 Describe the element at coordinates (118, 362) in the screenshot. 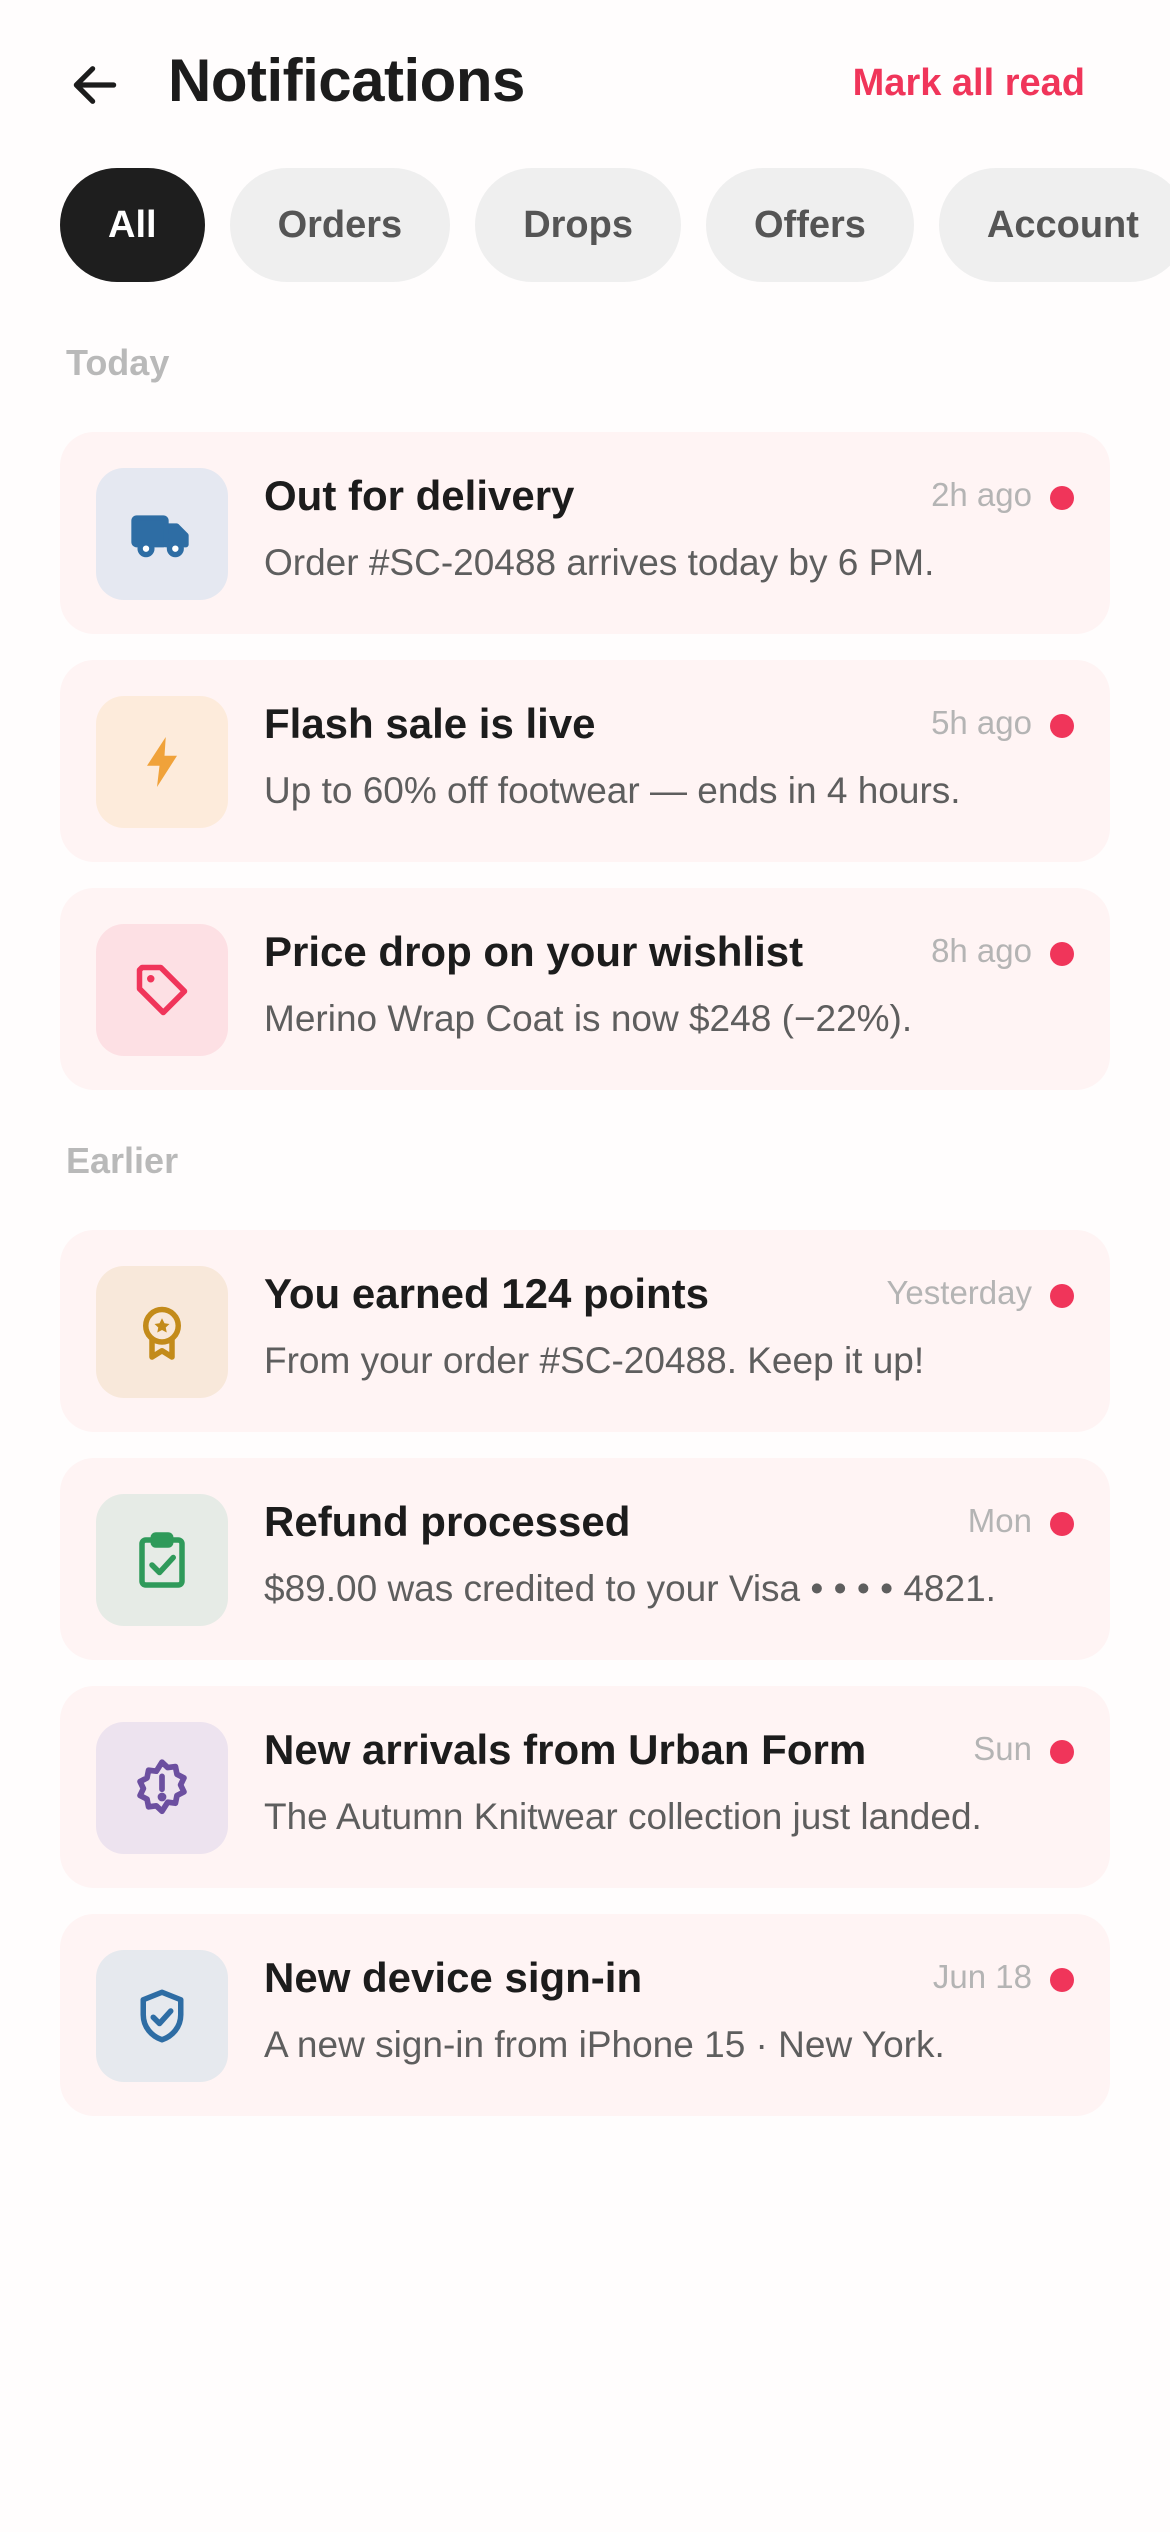

I see `section-label-today: Today` at that location.